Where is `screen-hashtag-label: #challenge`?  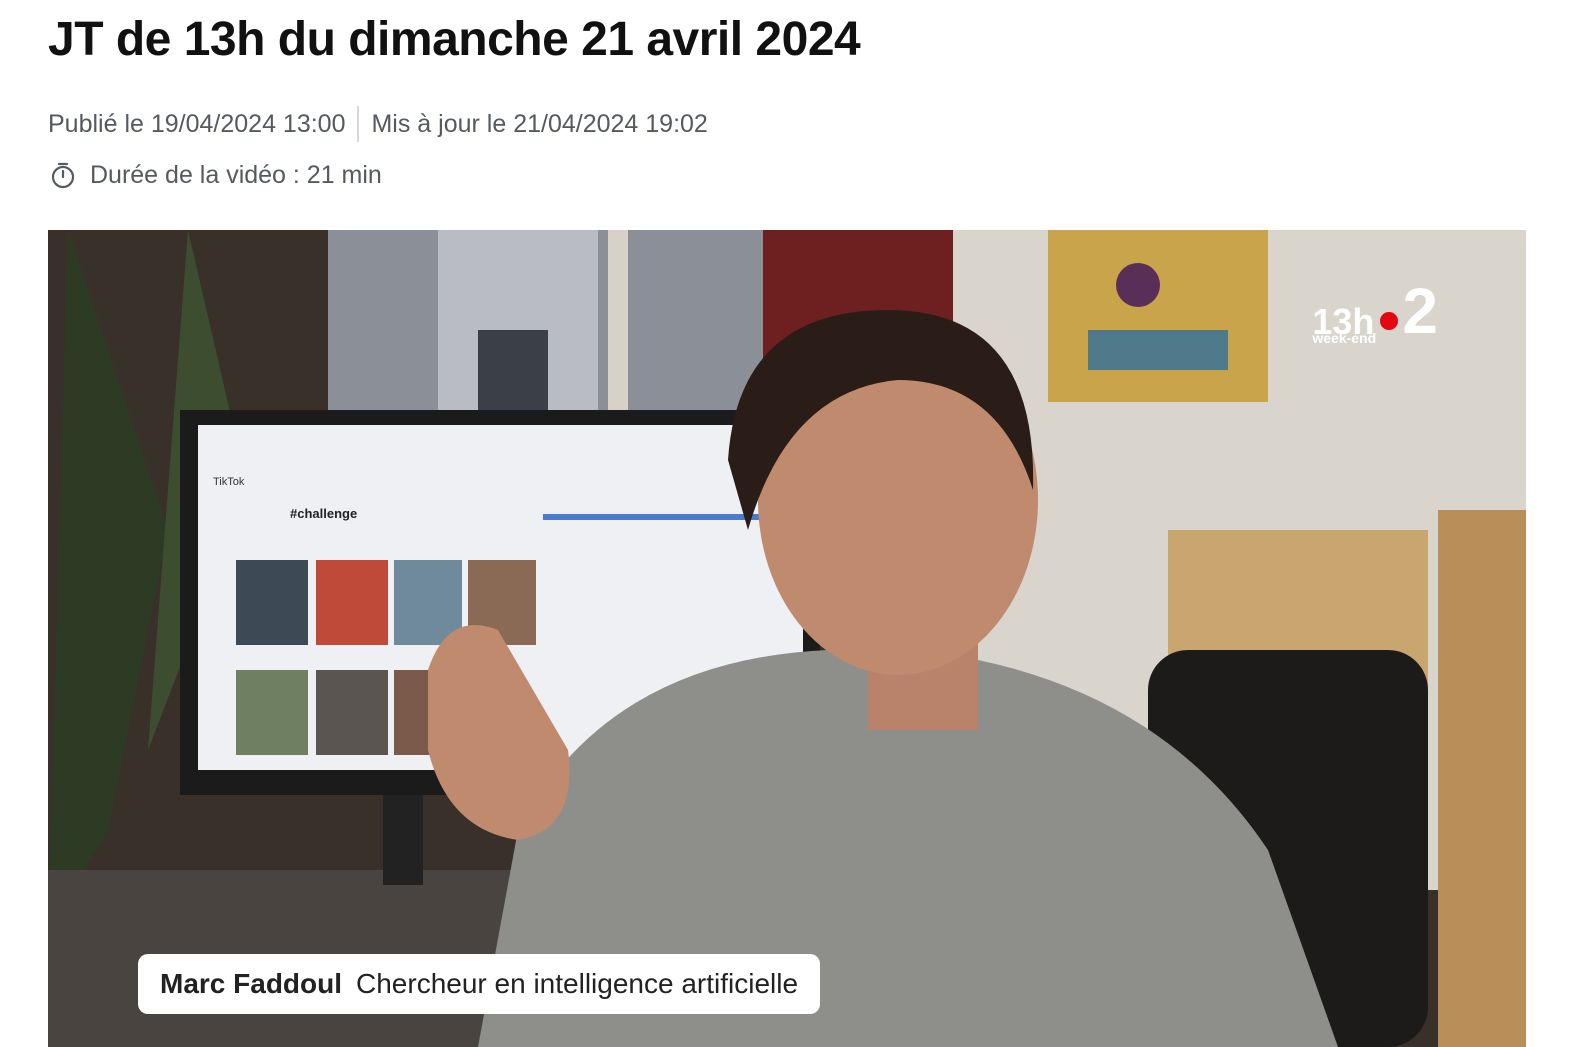 screen-hashtag-label: #challenge is located at coordinates (323, 513).